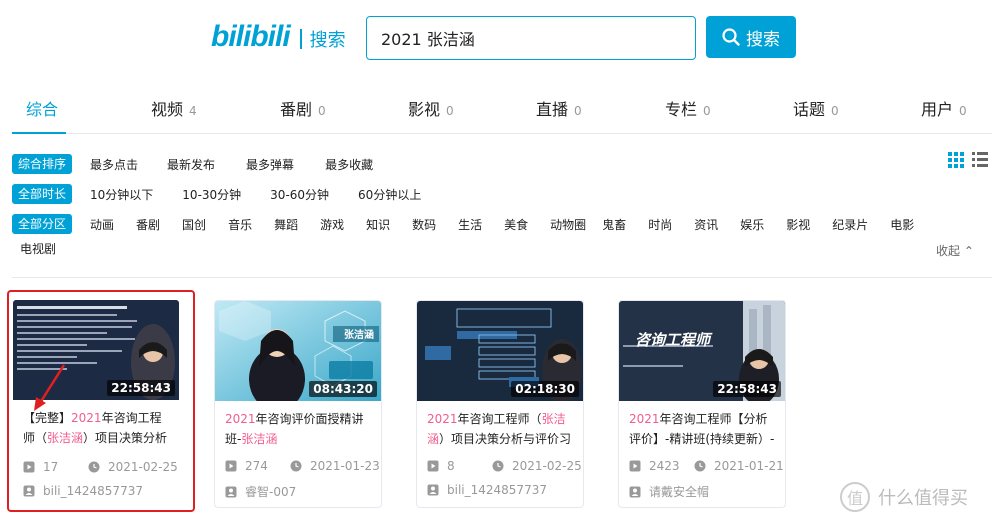 The image size is (1008, 524). I want to click on user-icon, so click(635, 491).